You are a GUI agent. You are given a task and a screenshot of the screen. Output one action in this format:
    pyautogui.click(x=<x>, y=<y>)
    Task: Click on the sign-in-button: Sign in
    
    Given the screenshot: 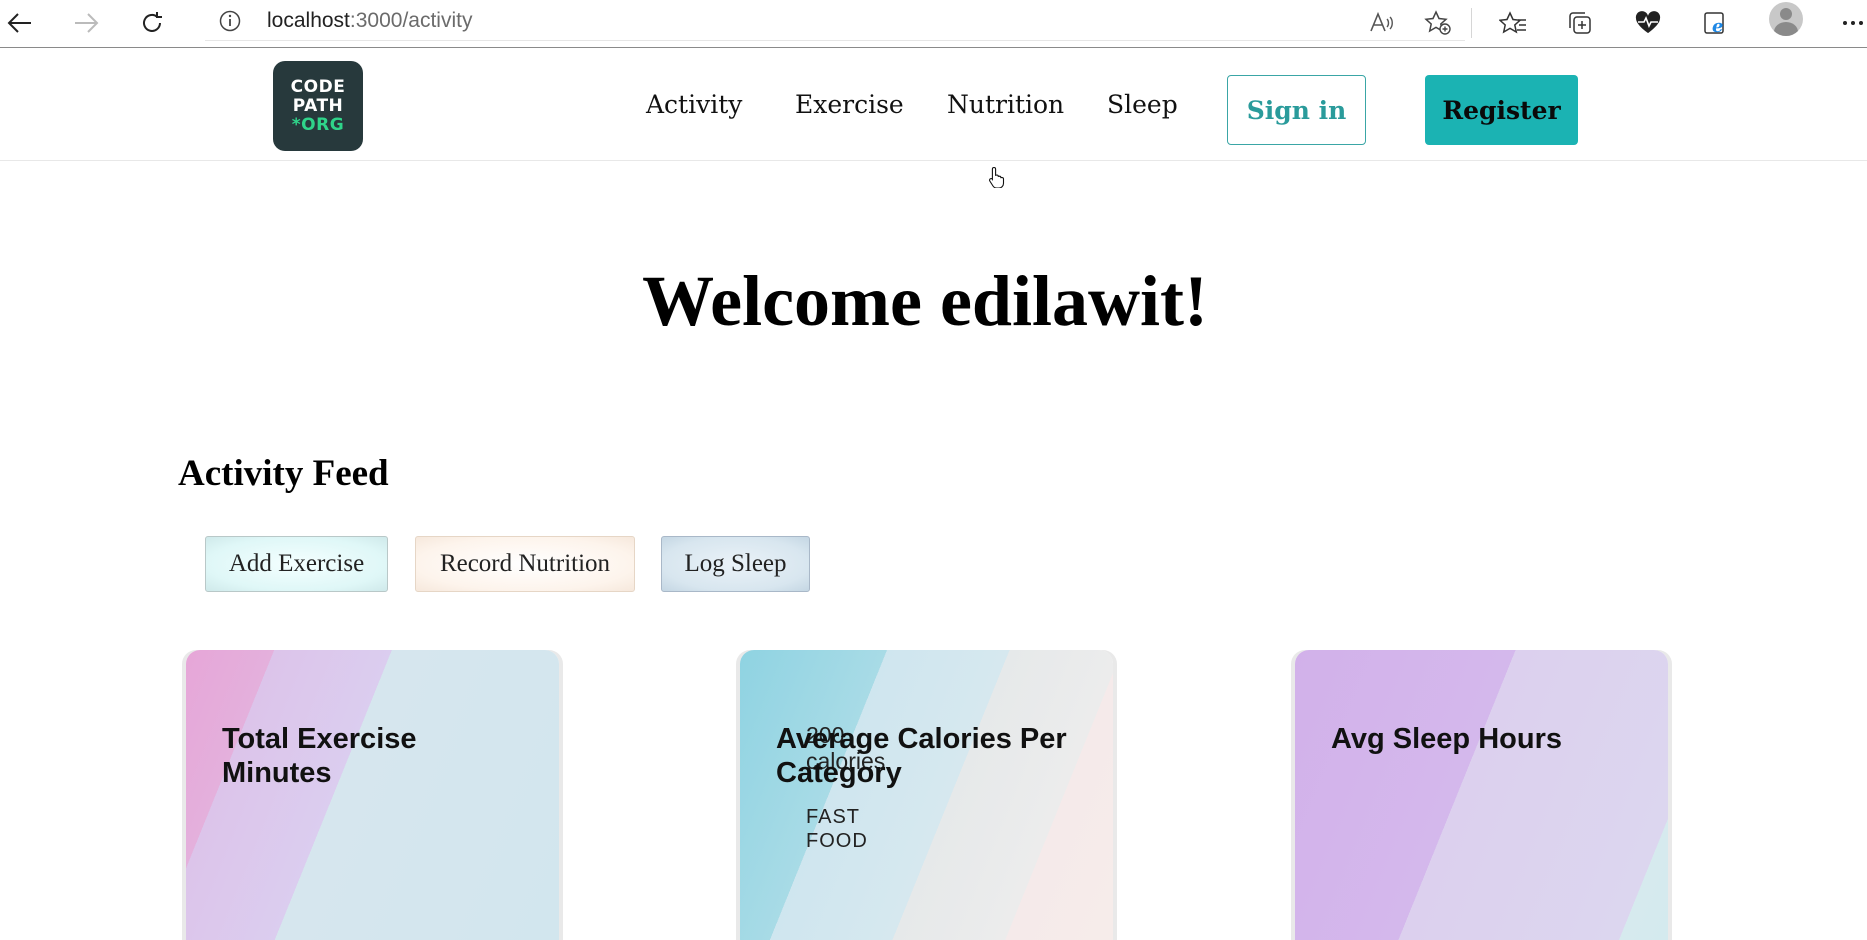 What is the action you would take?
    pyautogui.click(x=1296, y=110)
    